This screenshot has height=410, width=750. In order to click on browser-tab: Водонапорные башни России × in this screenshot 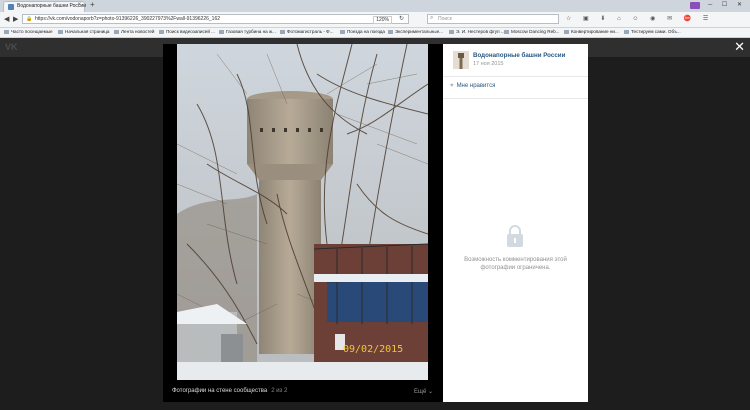, I will do `click(45, 6)`.